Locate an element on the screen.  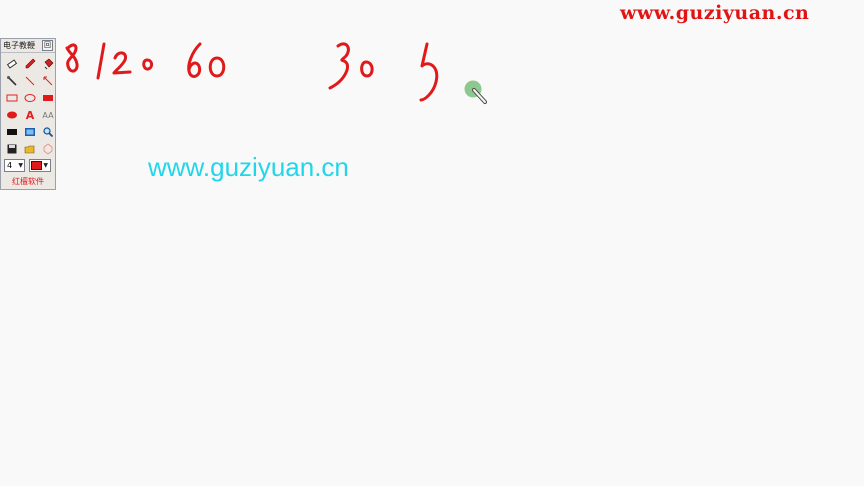
ellipse-filled-icon is located at coordinates (12, 115).